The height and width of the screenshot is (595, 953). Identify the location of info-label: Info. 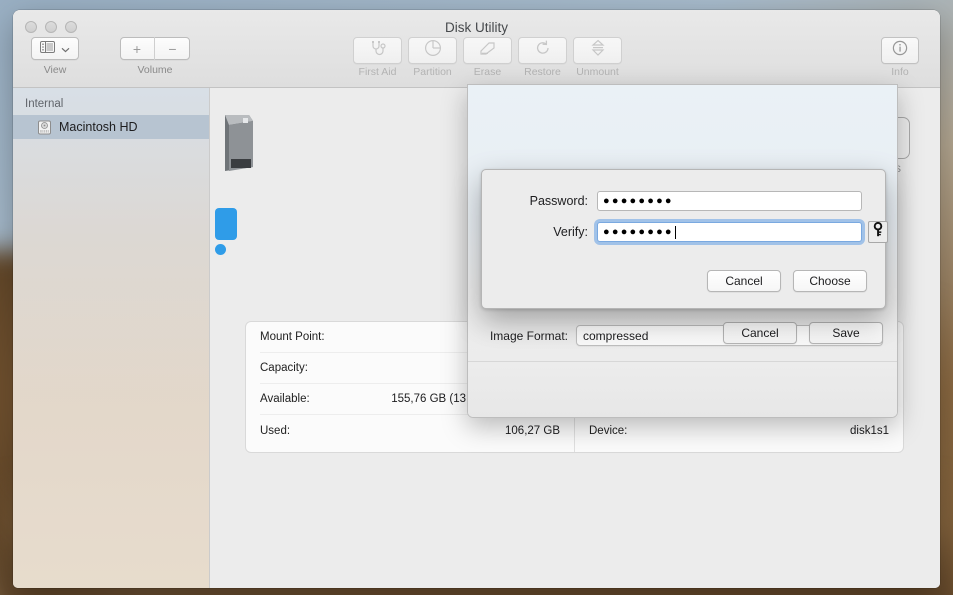
(900, 72).